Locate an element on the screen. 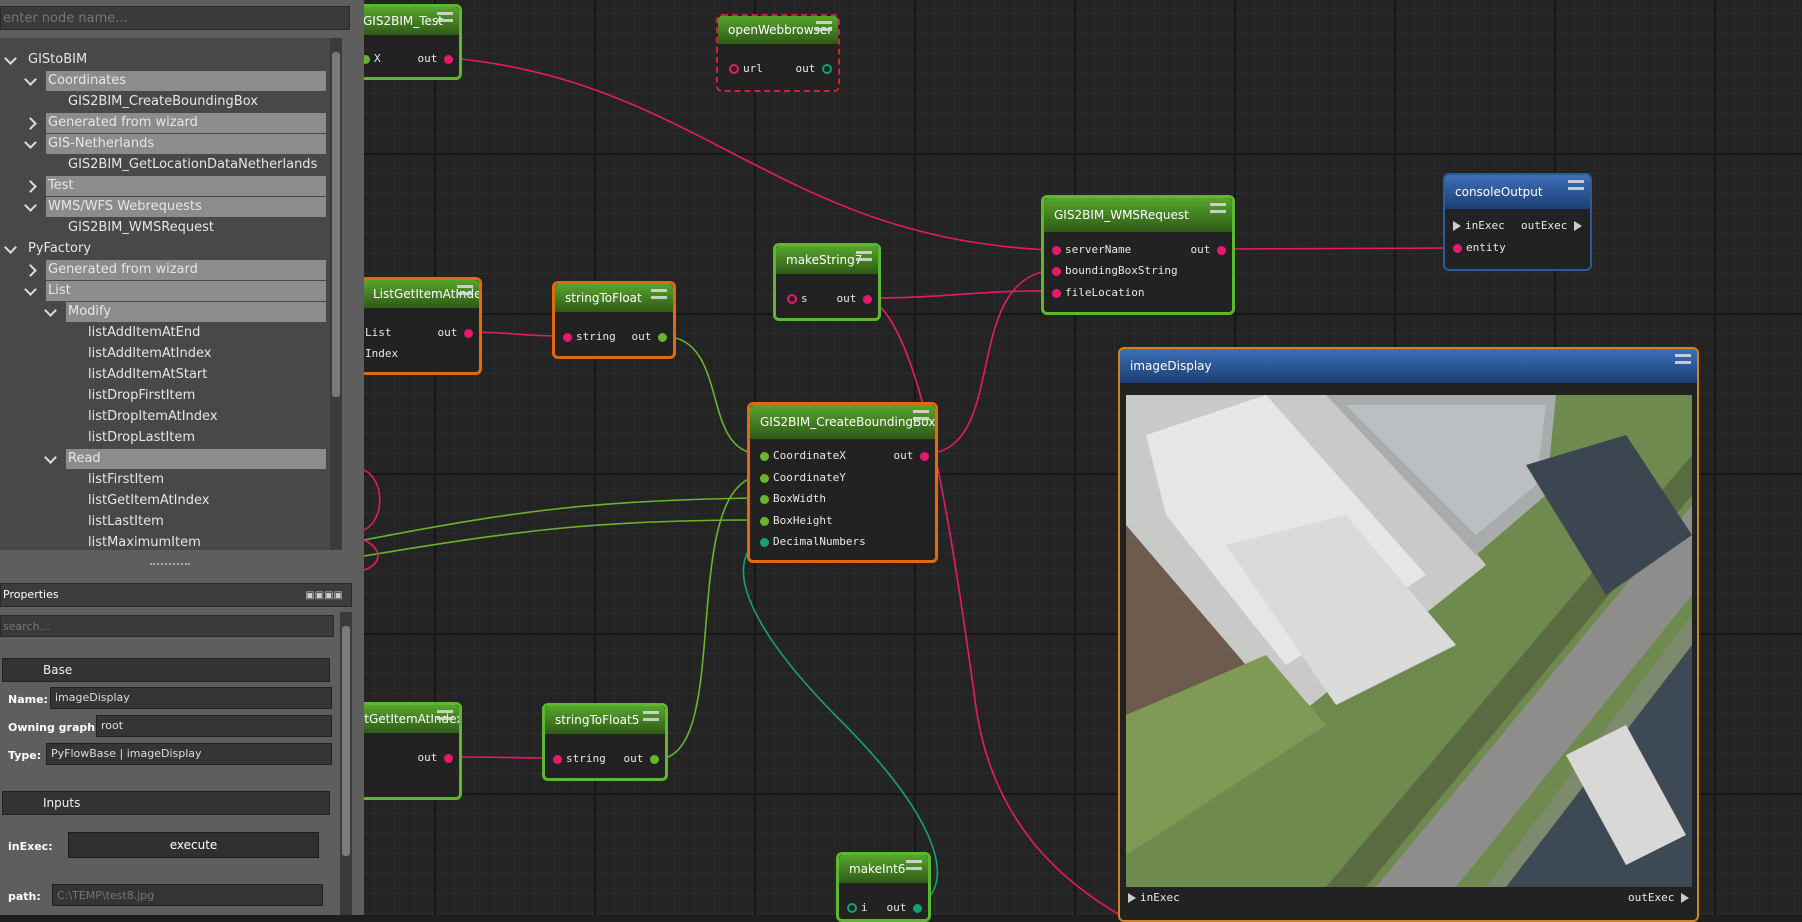 The height and width of the screenshot is (922, 1802). tree-item: listAddItemAtStart is located at coordinates (146, 375).